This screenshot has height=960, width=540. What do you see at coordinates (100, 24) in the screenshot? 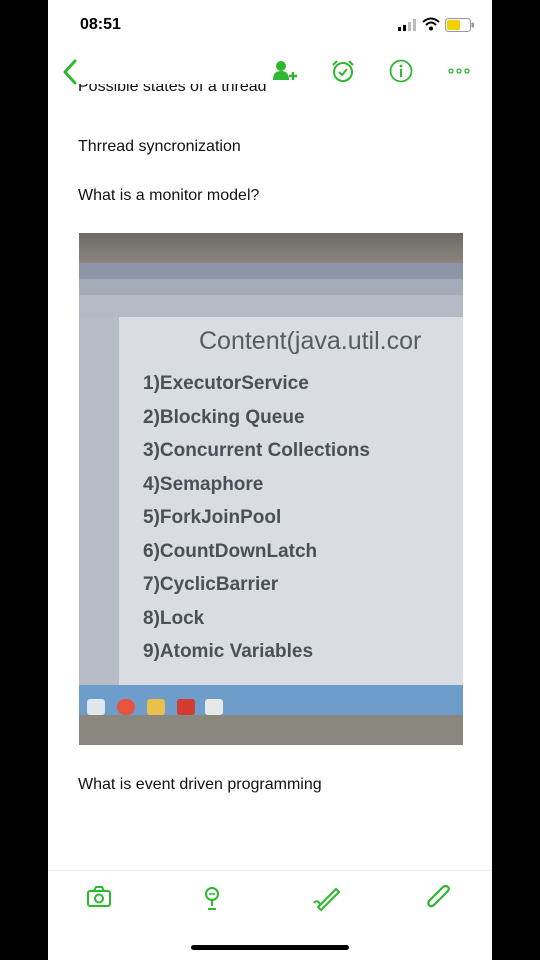
I see `status-time: 08:51` at bounding box center [100, 24].